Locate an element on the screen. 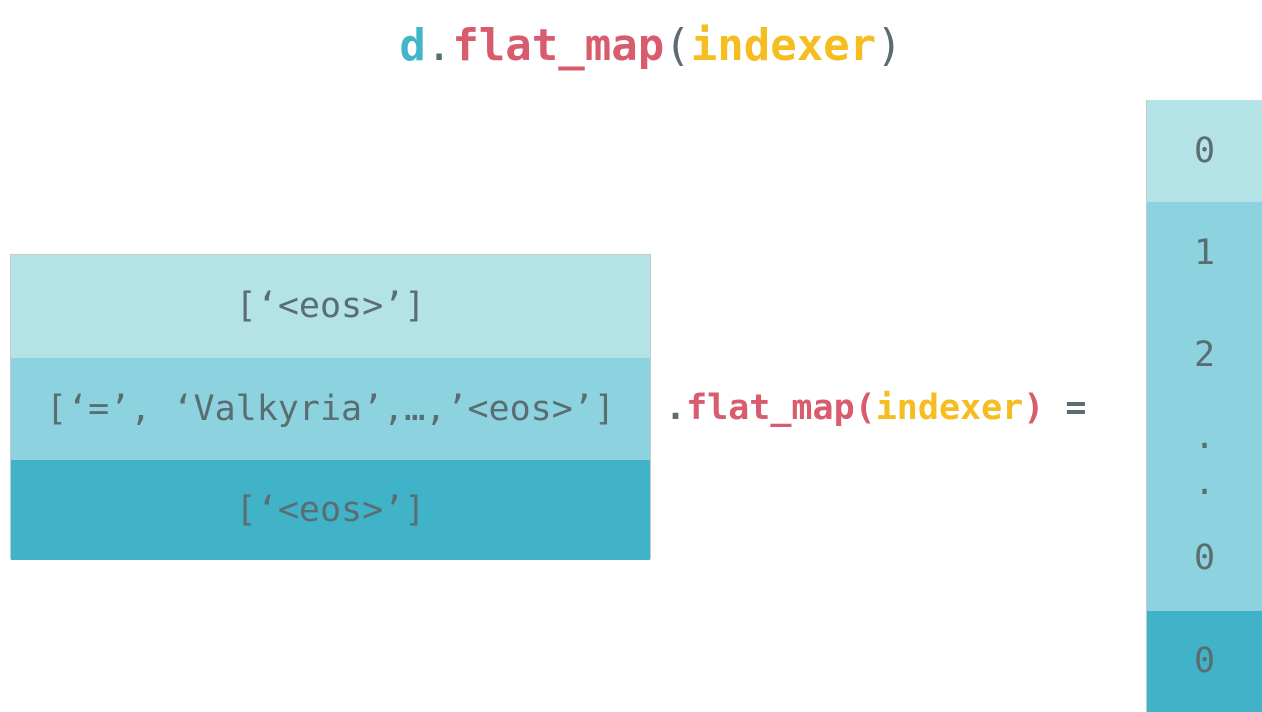  diagram-title: d.flat_map(indexer) is located at coordinates (631, 46).